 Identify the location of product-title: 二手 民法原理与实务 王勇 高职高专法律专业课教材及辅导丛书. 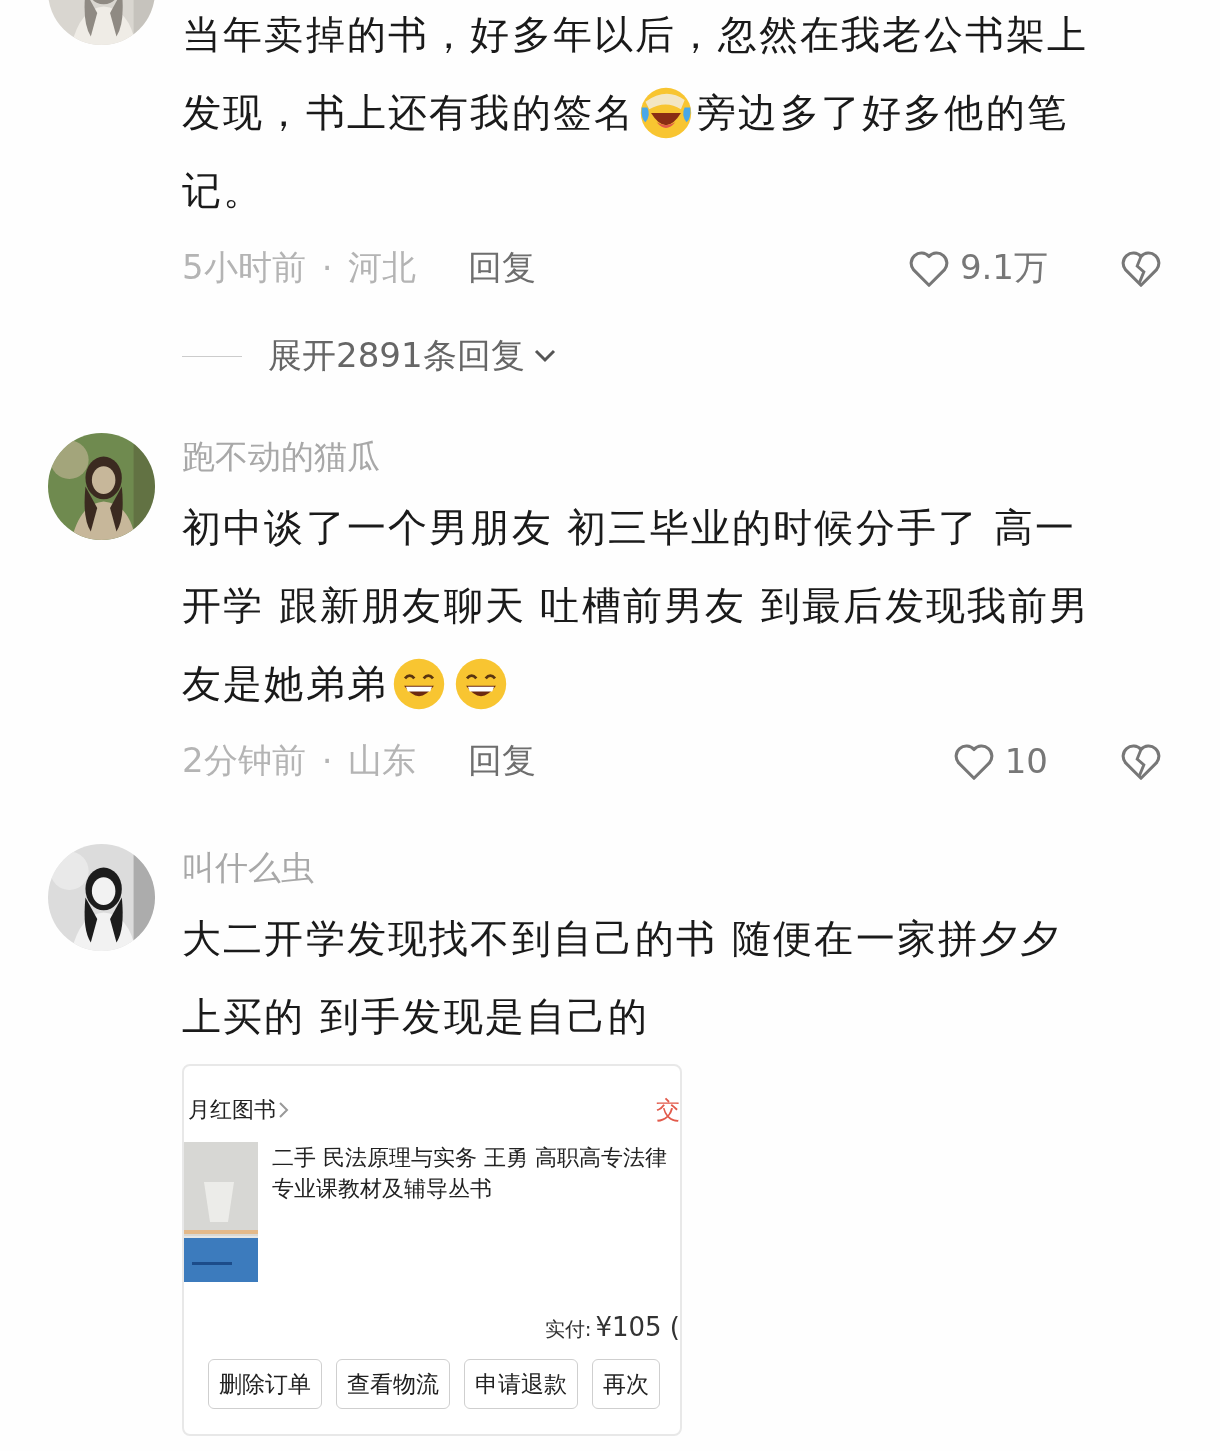
(470, 1173).